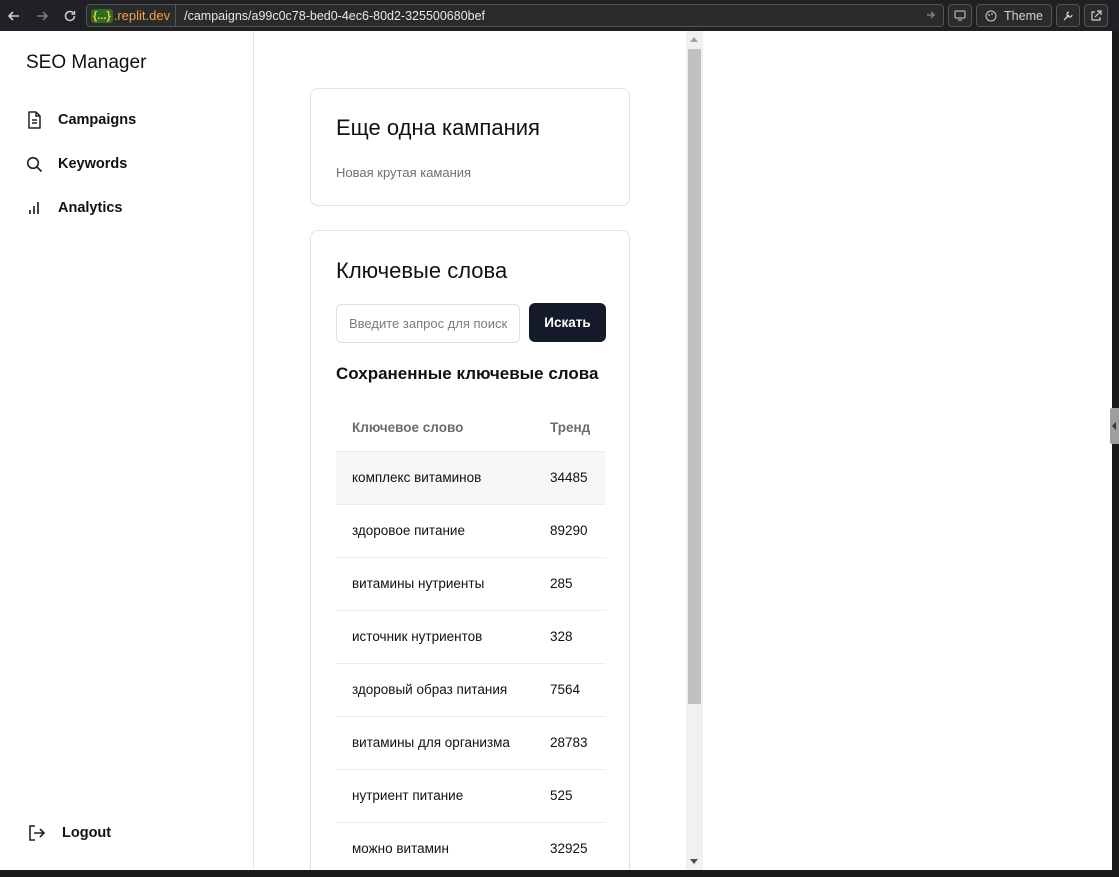 The width and height of the screenshot is (1119, 877). Describe the element at coordinates (436, 428) in the screenshot. I see `column-header-keyword: Ключевое слово` at that location.